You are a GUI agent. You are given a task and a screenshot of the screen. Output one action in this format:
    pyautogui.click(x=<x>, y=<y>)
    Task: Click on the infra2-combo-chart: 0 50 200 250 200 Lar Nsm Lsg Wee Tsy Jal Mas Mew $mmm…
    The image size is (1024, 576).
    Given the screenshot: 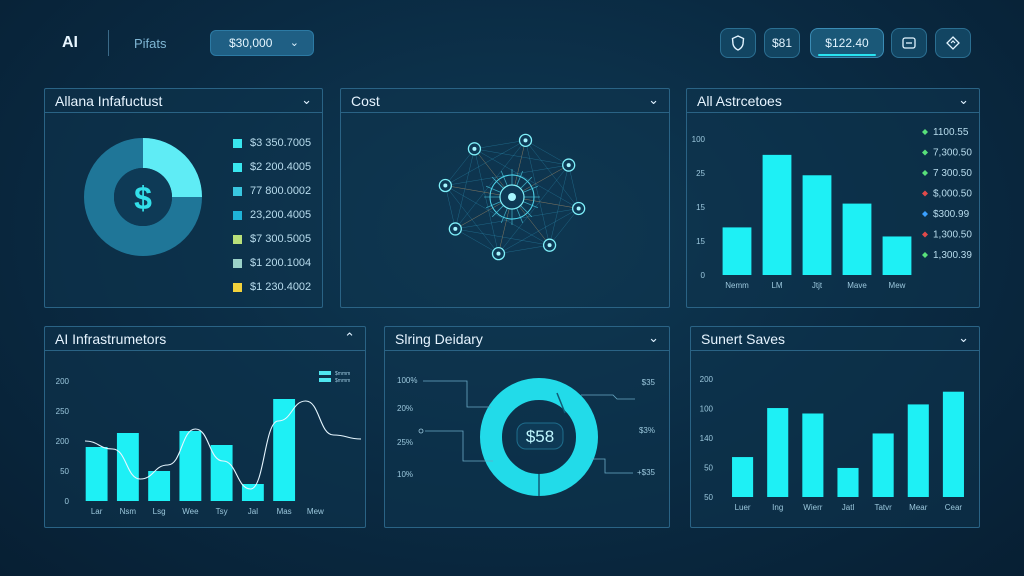 What is the action you would take?
    pyautogui.click(x=209, y=443)
    